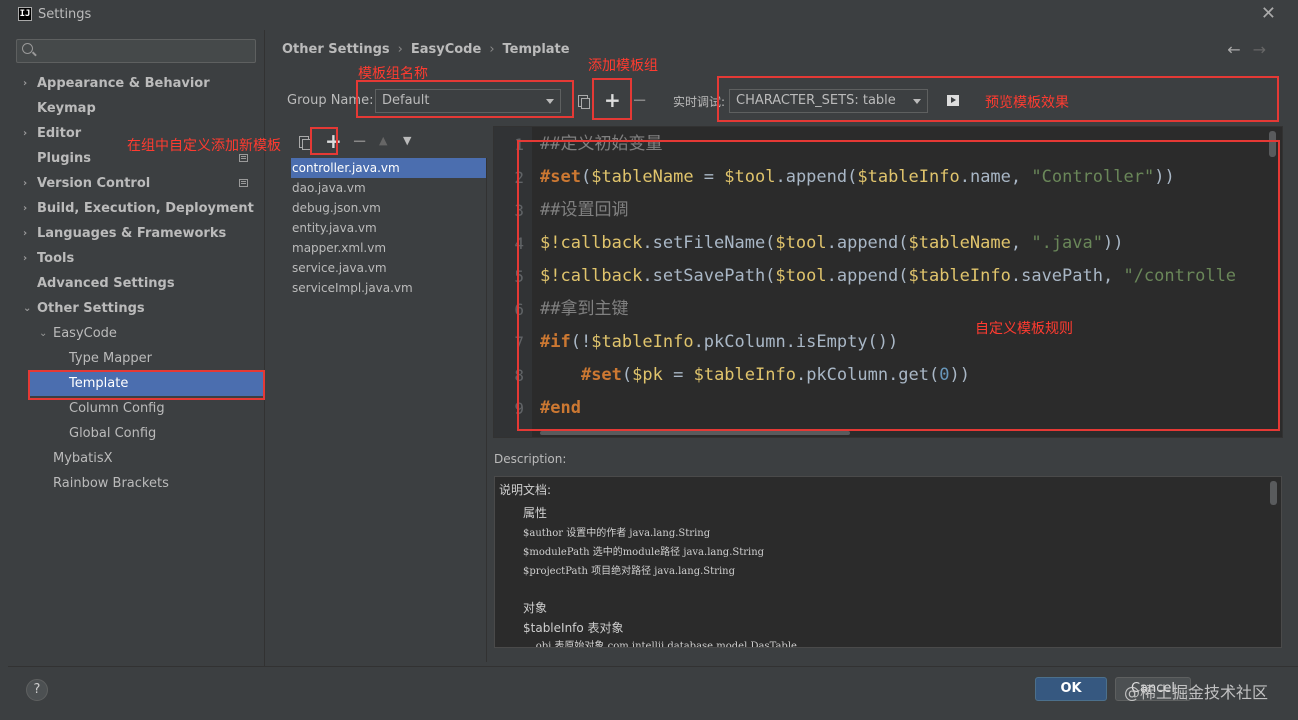  Describe the element at coordinates (147, 333) in the screenshot. I see `sidebar-item-easycode: ⌄ EasyCode` at that location.